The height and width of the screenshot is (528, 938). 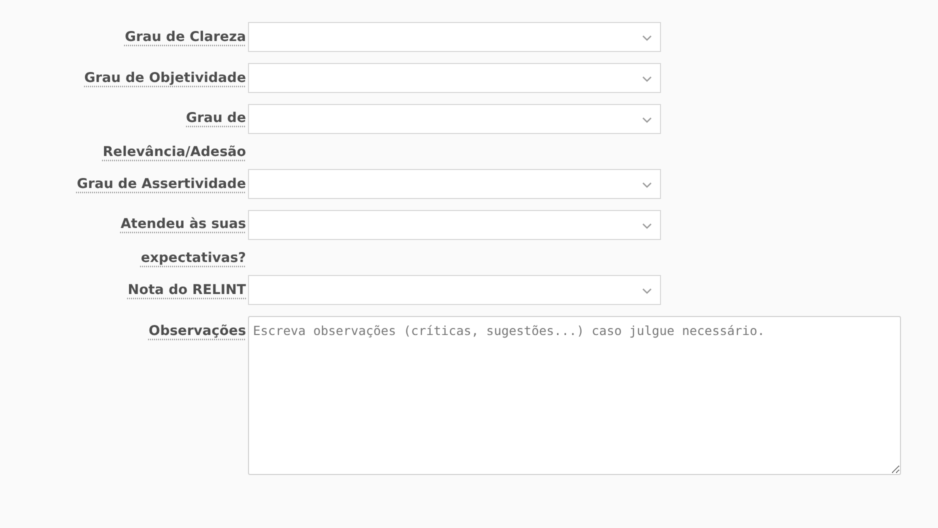 I want to click on field-label: Grau de Objetividade, so click(x=165, y=78).